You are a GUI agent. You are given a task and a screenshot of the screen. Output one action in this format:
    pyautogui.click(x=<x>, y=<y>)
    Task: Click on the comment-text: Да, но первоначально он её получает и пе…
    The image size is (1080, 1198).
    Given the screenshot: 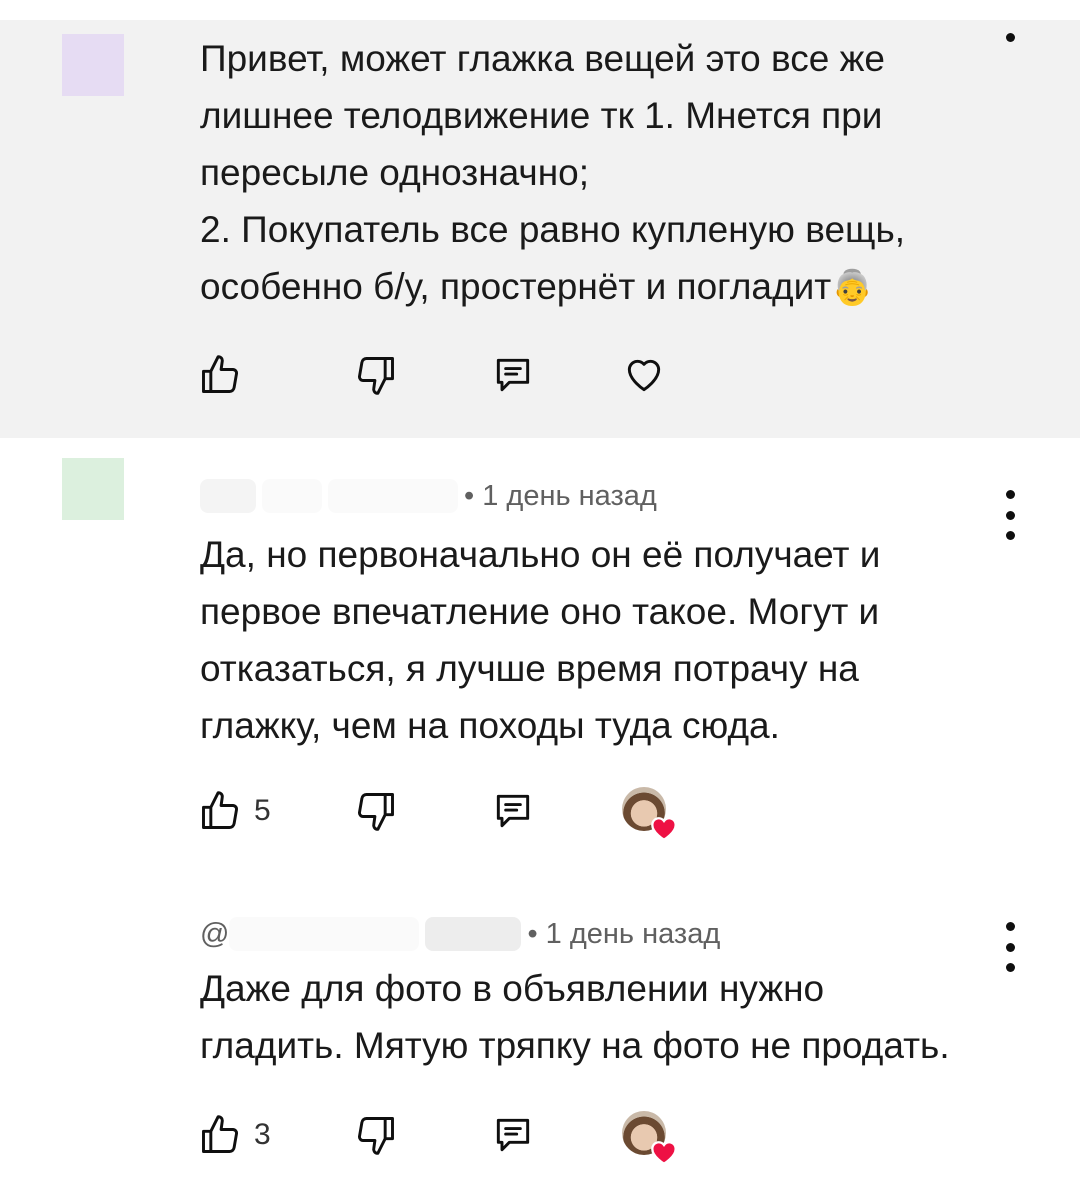 What is the action you would take?
    pyautogui.click(x=540, y=640)
    